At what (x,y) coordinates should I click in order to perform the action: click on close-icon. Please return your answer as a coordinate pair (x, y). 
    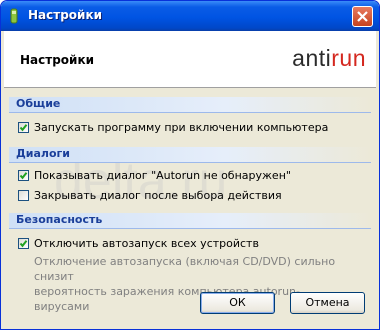
    Looking at the image, I should click on (362, 16).